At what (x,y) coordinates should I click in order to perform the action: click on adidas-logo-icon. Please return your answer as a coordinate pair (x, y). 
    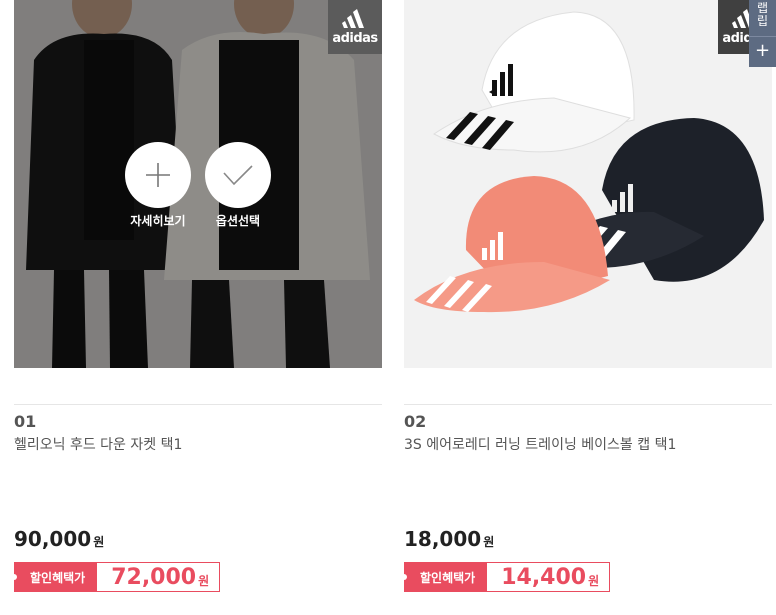
    Looking at the image, I should click on (353, 18).